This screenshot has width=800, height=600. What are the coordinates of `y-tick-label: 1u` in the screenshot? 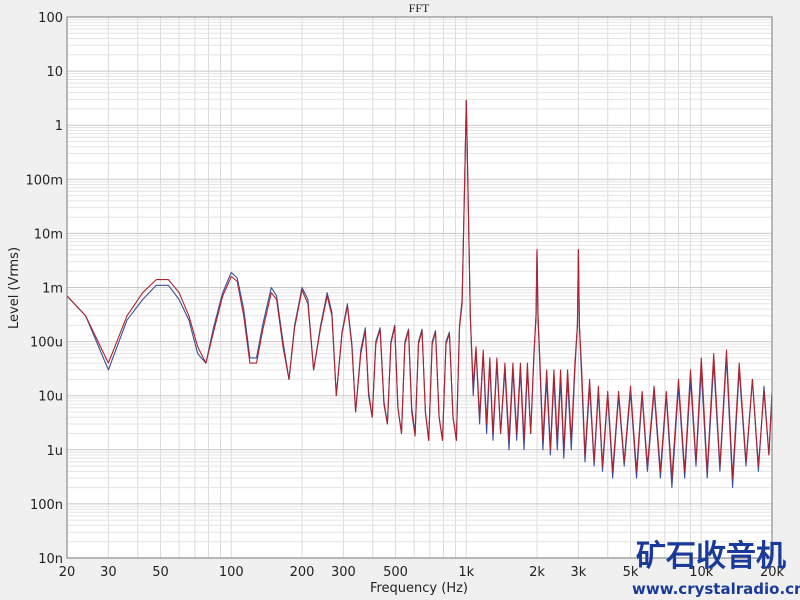 It's located at (54, 451).